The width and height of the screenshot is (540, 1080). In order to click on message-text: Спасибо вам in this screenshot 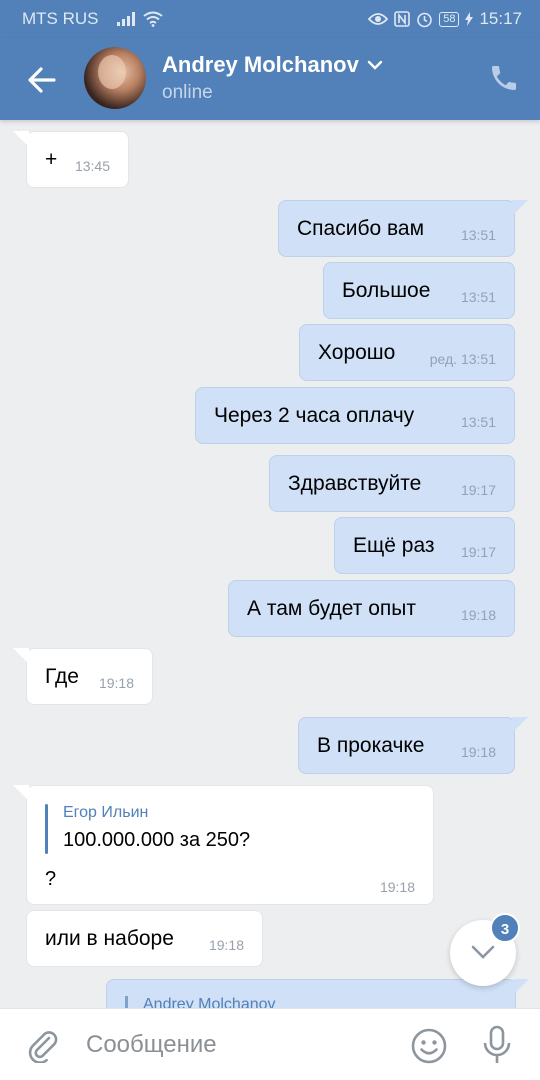, I will do `click(361, 228)`.